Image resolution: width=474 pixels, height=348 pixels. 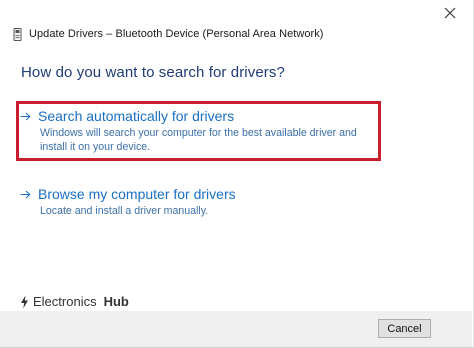 I want to click on browse-computer-label: Browse my computer for drivers, so click(x=137, y=194).